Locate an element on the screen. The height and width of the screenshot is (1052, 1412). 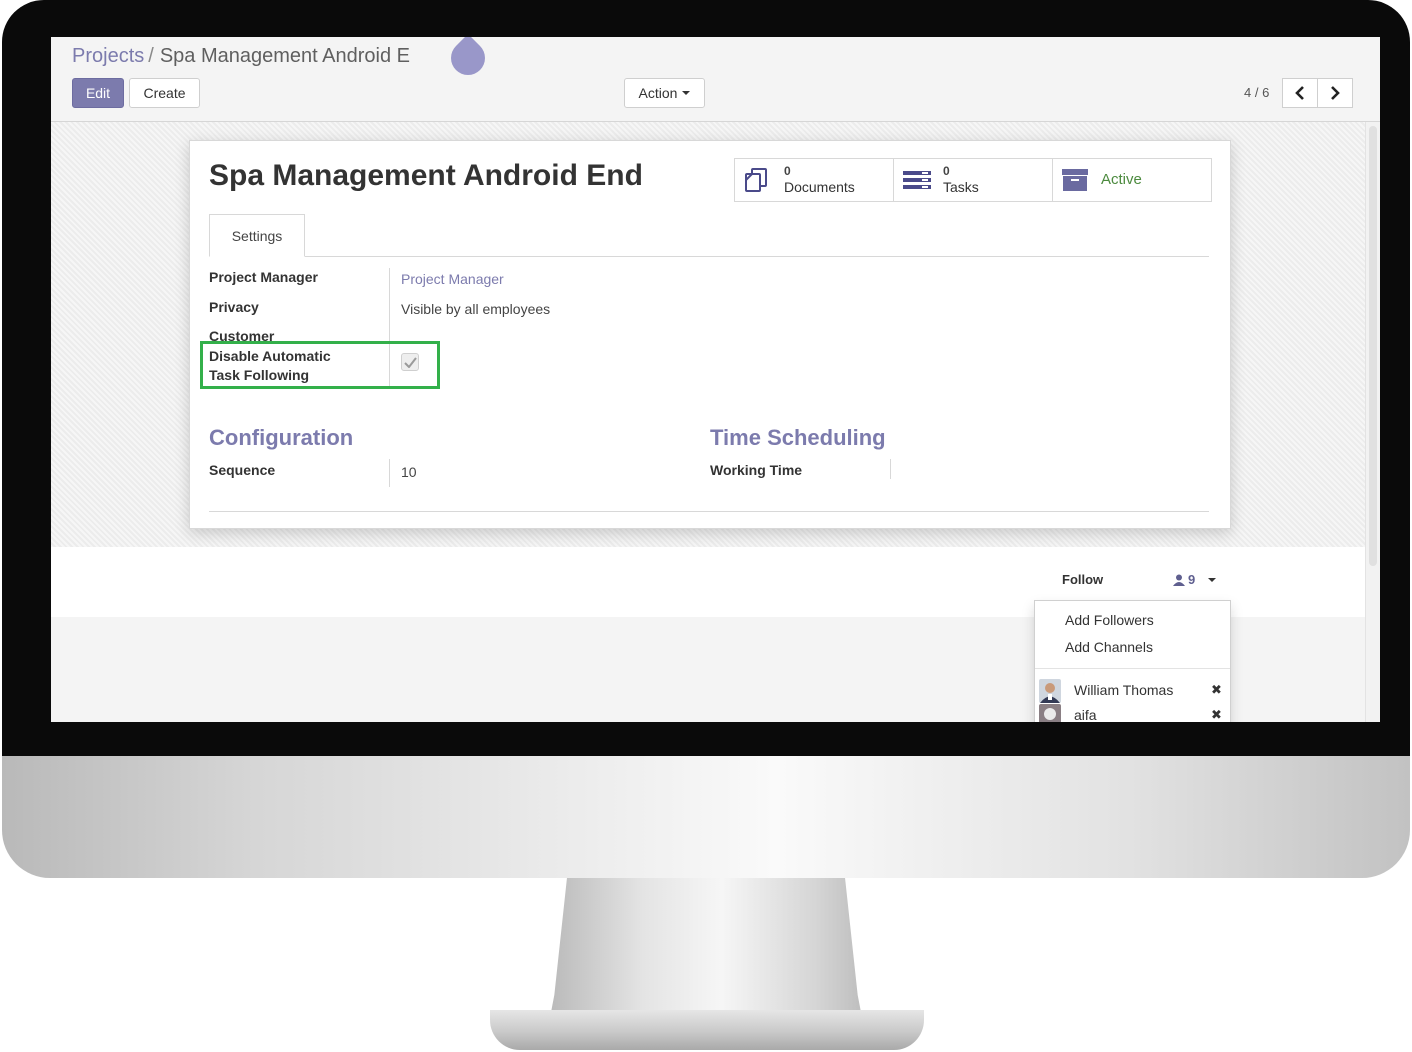
working-time-divider is located at coordinates (890, 469).